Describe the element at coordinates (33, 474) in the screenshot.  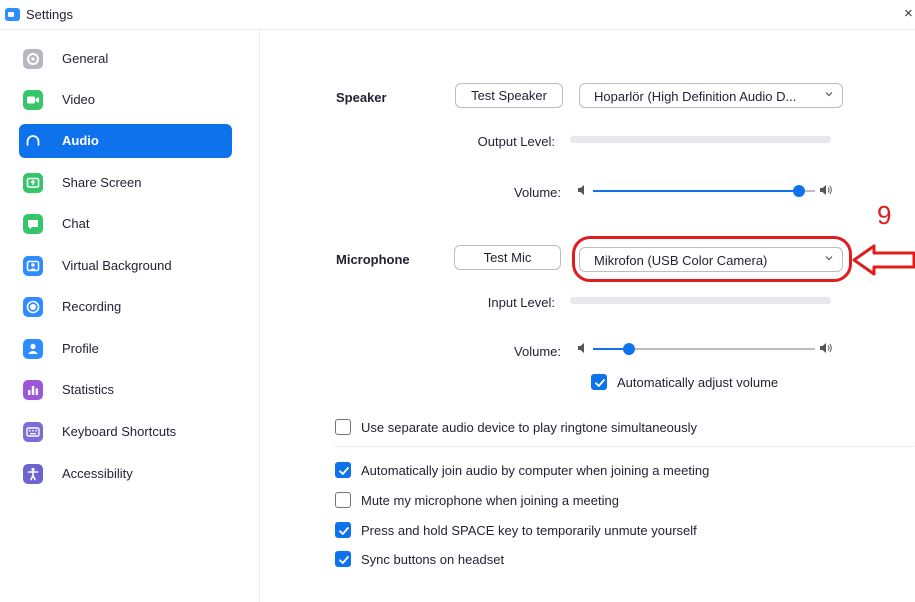
I see `accessibility-icon` at that location.